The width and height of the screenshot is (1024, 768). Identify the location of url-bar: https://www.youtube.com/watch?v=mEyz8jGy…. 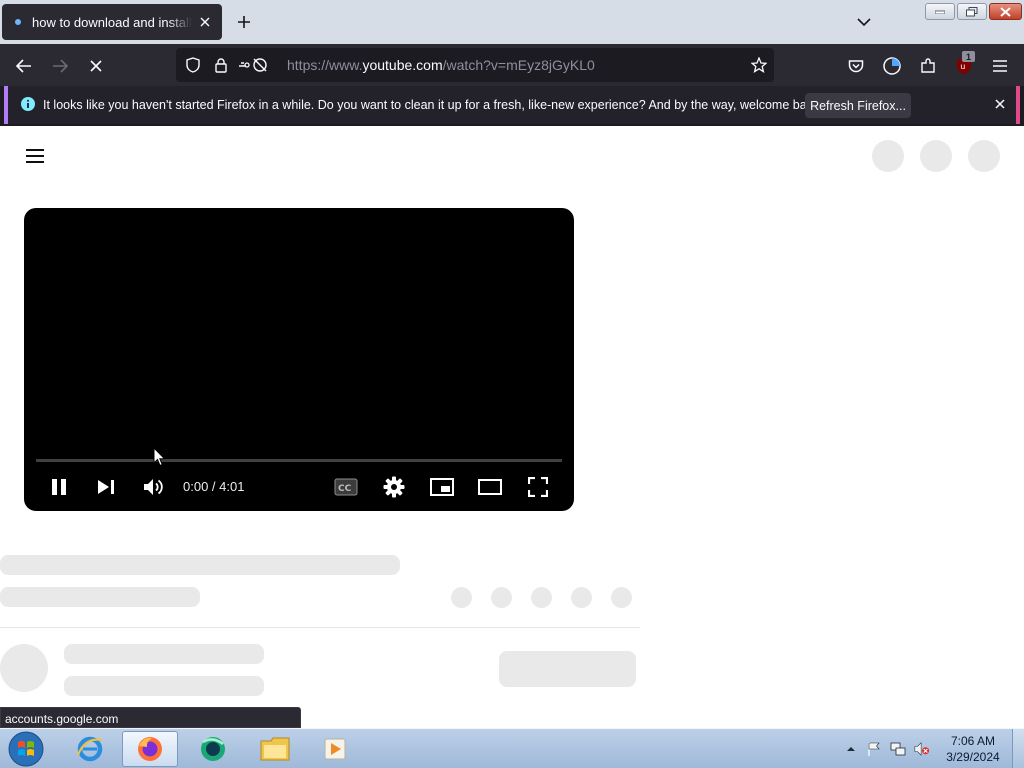
(475, 65).